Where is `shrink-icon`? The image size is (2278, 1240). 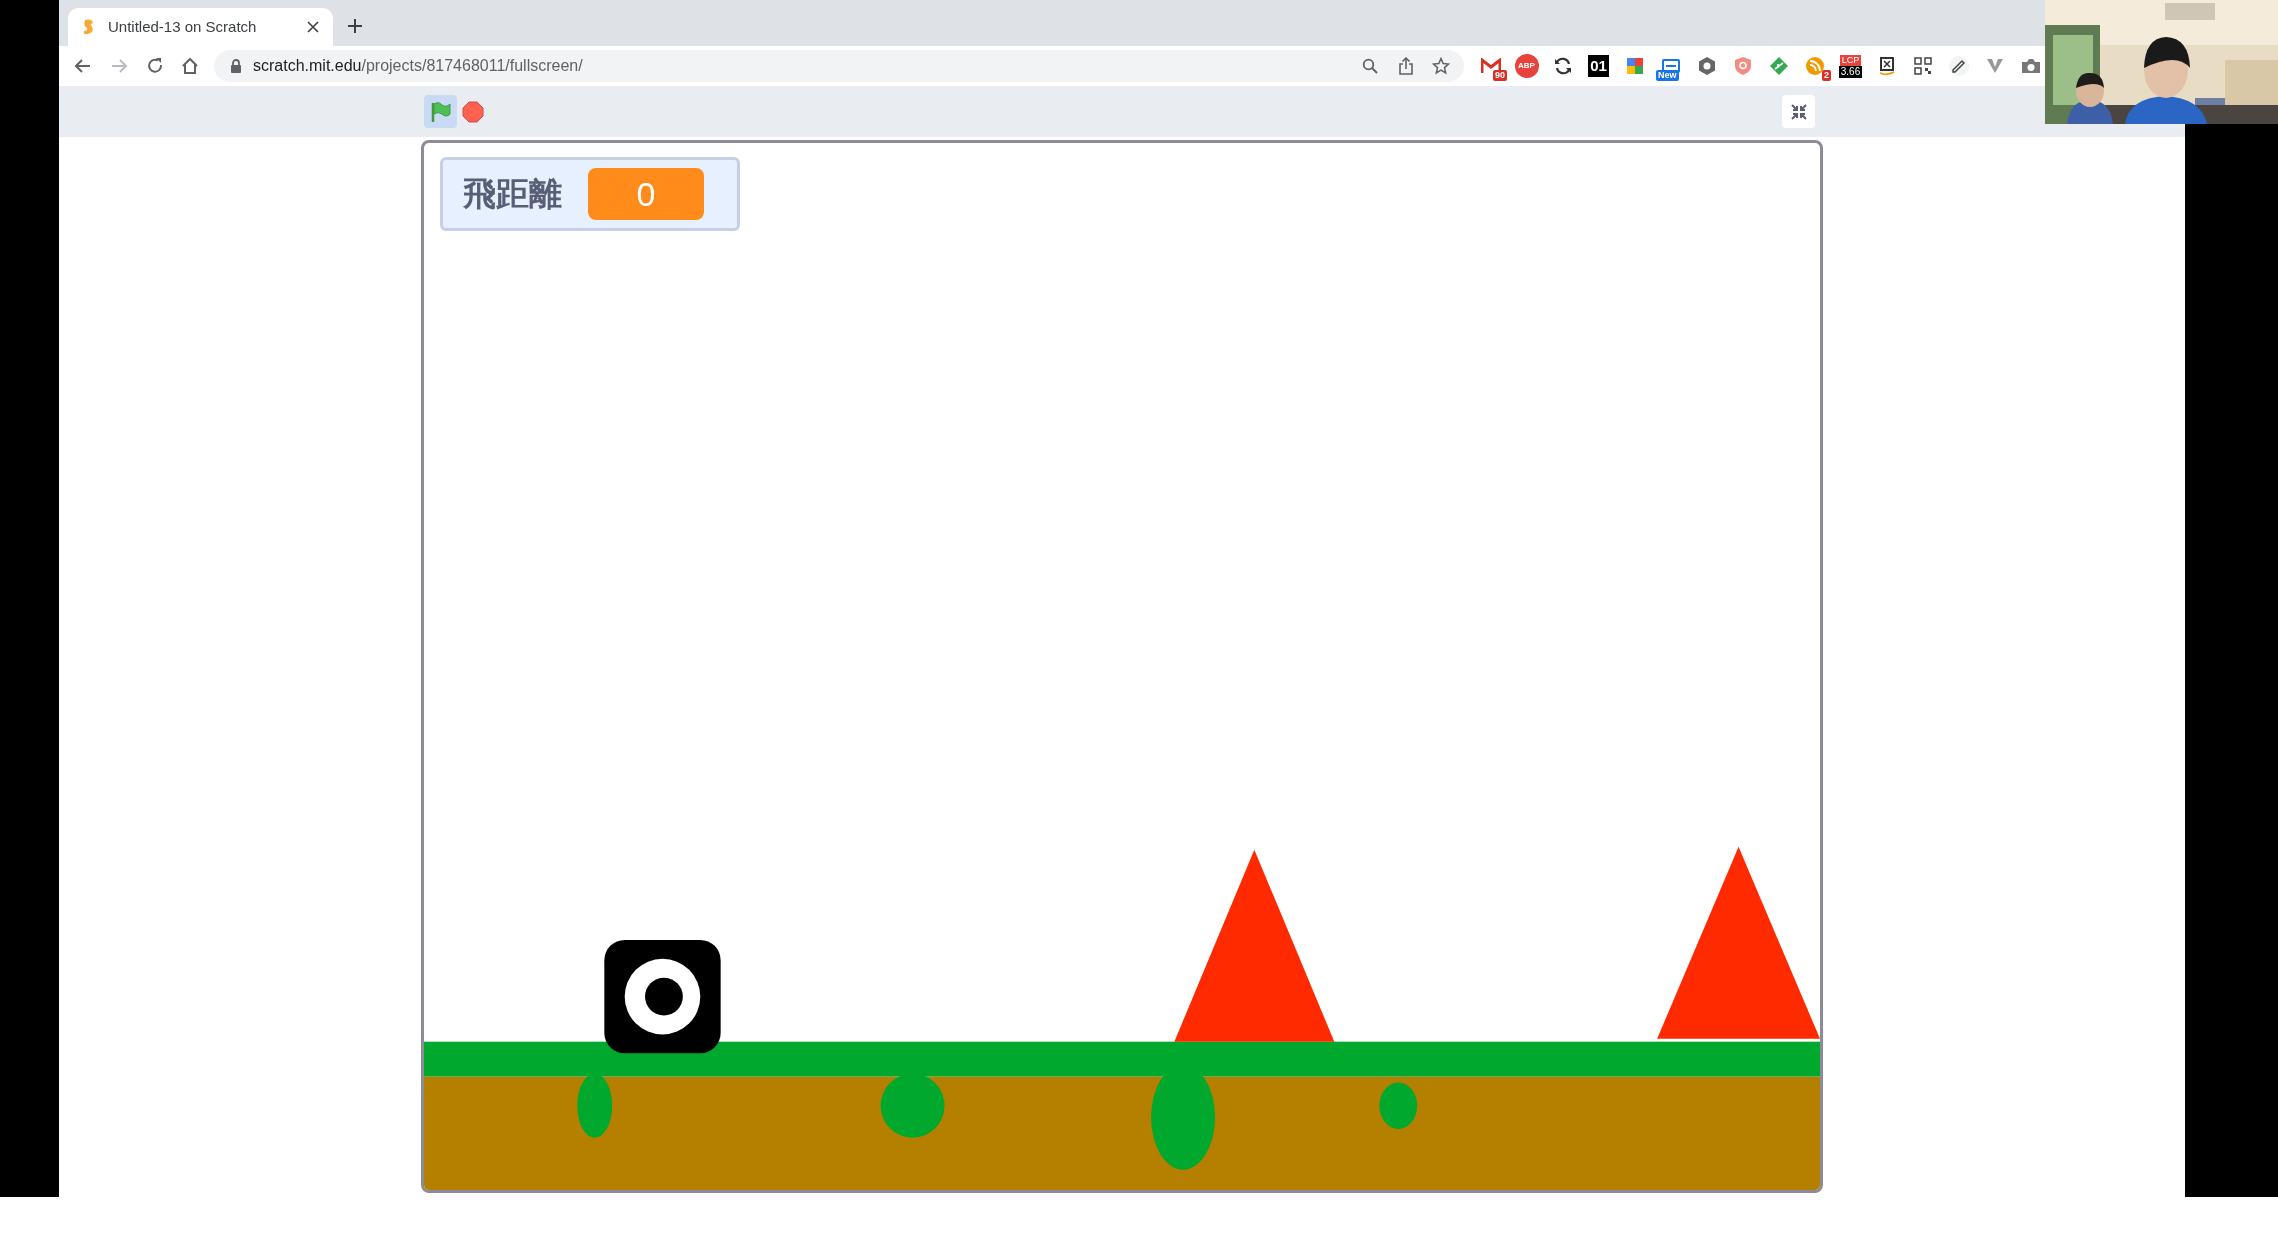 shrink-icon is located at coordinates (1798, 111).